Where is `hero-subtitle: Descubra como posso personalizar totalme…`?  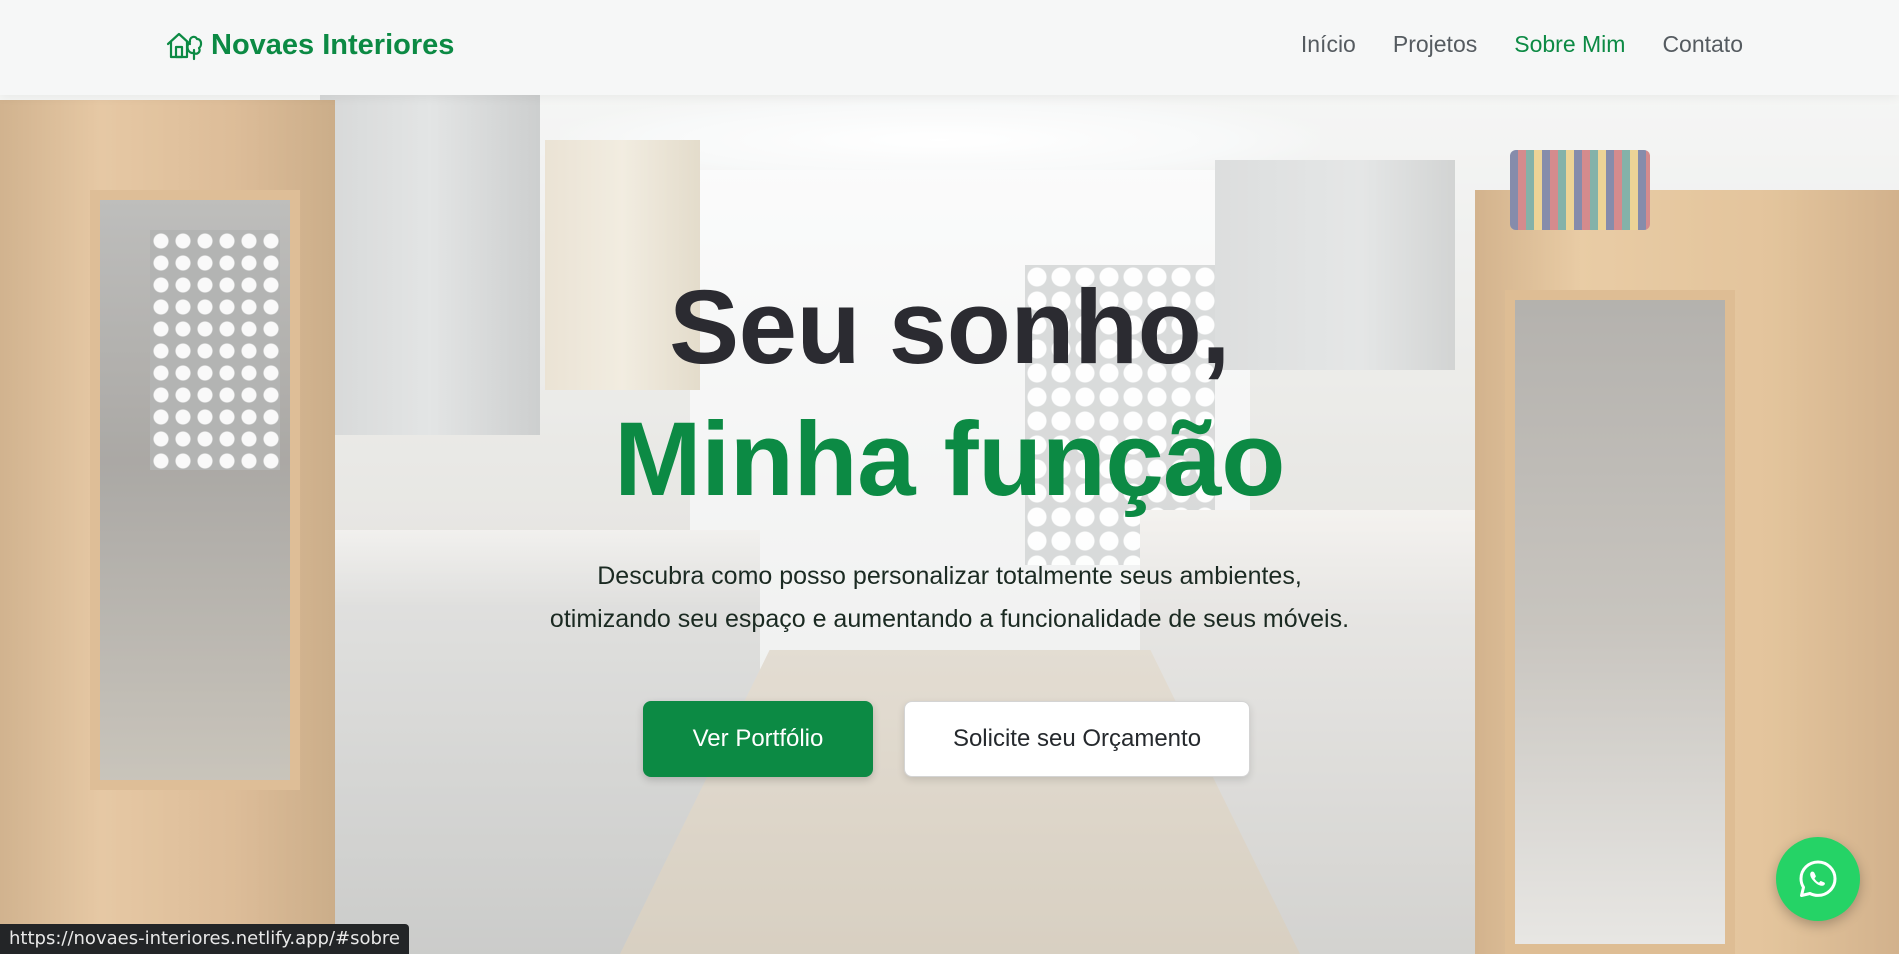
hero-subtitle: Descubra como posso personalizar totalme… is located at coordinates (949, 598).